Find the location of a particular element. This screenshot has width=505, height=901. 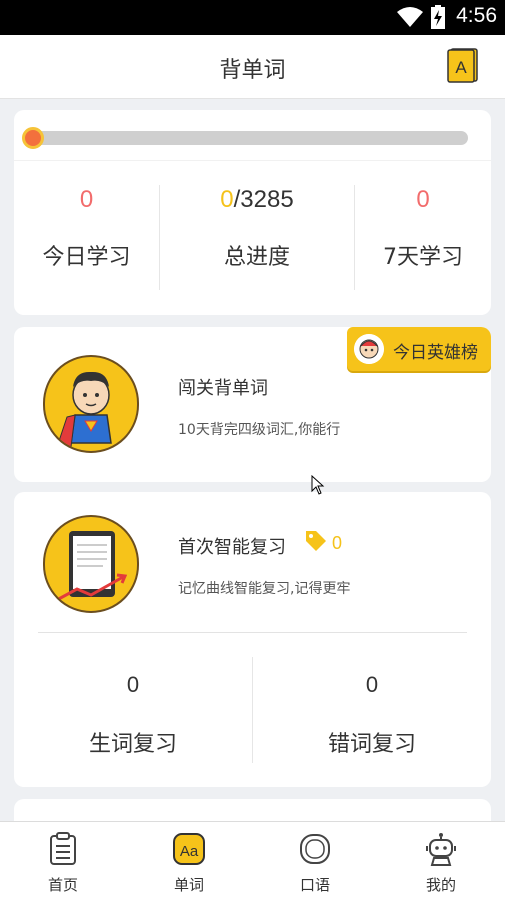

stat-total-value: 0/3285 is located at coordinates (257, 200).